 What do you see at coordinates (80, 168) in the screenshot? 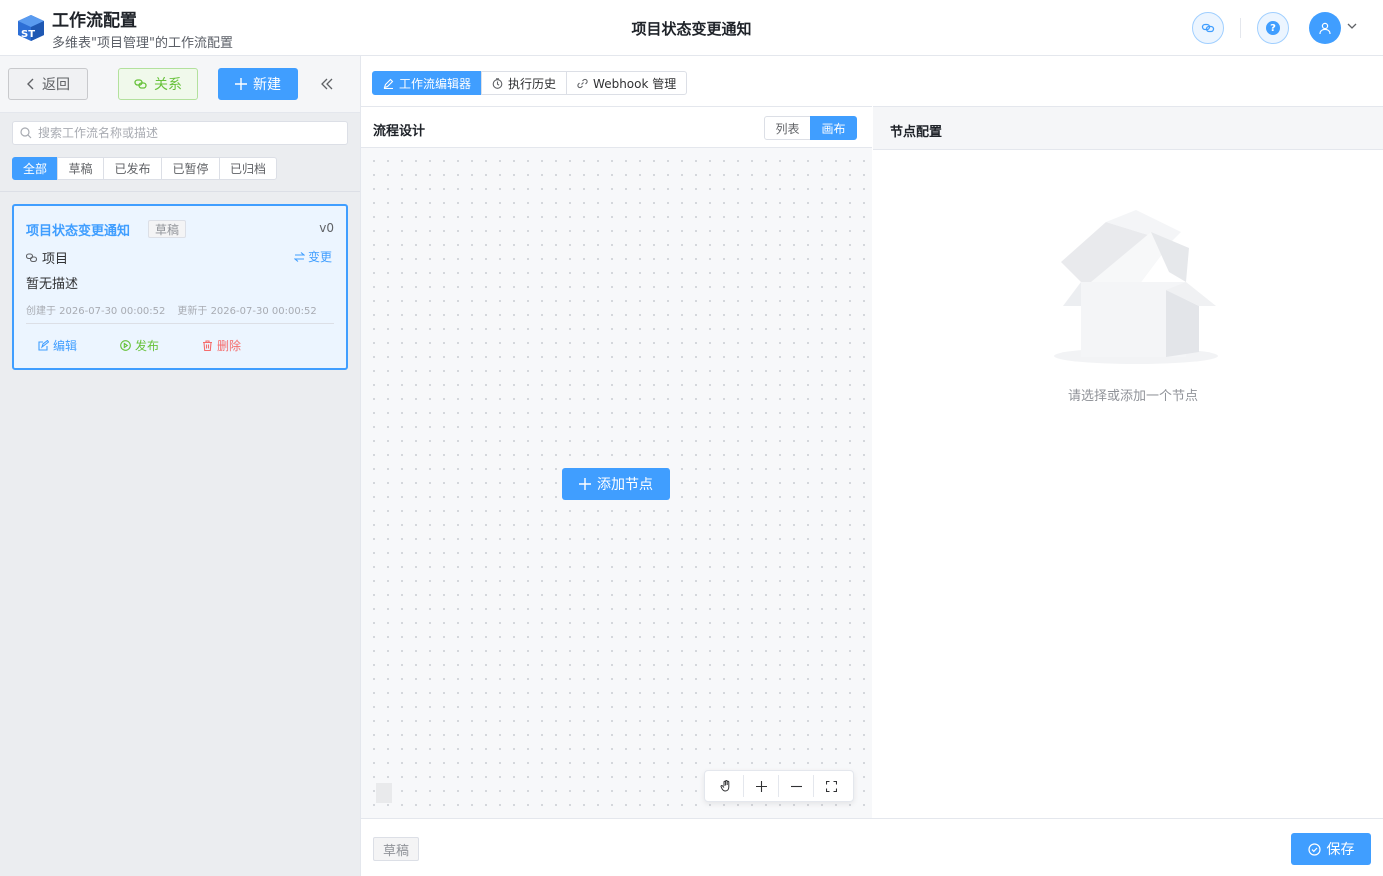
I see `filter-draft: 草稿` at bounding box center [80, 168].